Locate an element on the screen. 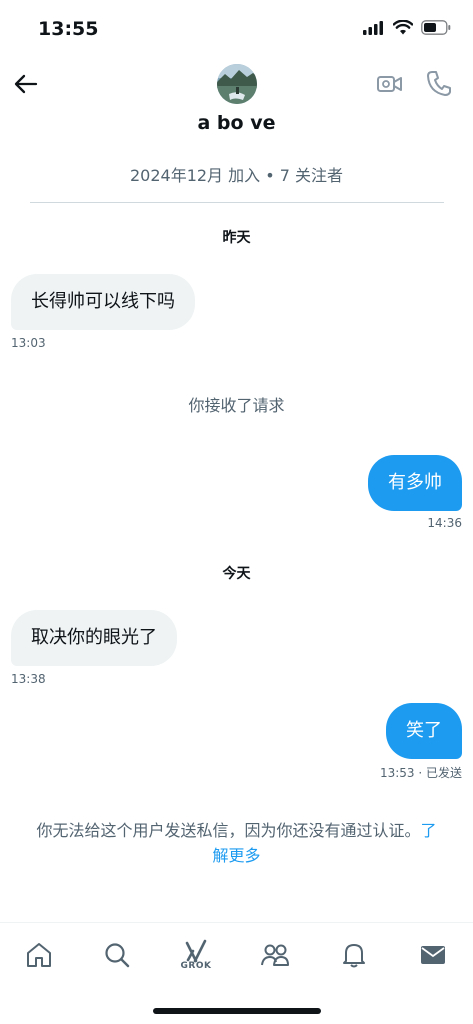 Image resolution: width=473 pixels, height=1024 pixels. join-info: 2024年12月 加入 • 7 关注者 is located at coordinates (236, 175).